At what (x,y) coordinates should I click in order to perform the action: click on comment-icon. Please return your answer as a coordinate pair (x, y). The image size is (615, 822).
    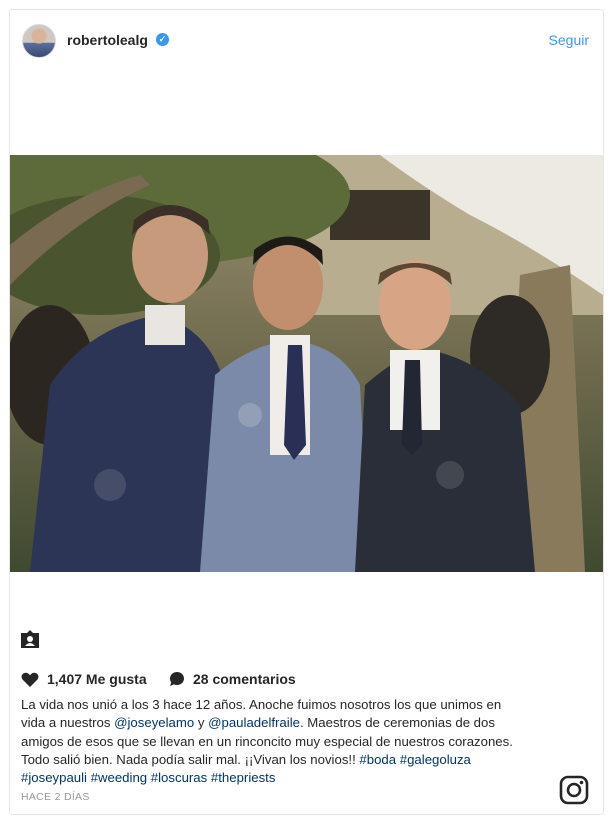
    Looking at the image, I should click on (177, 679).